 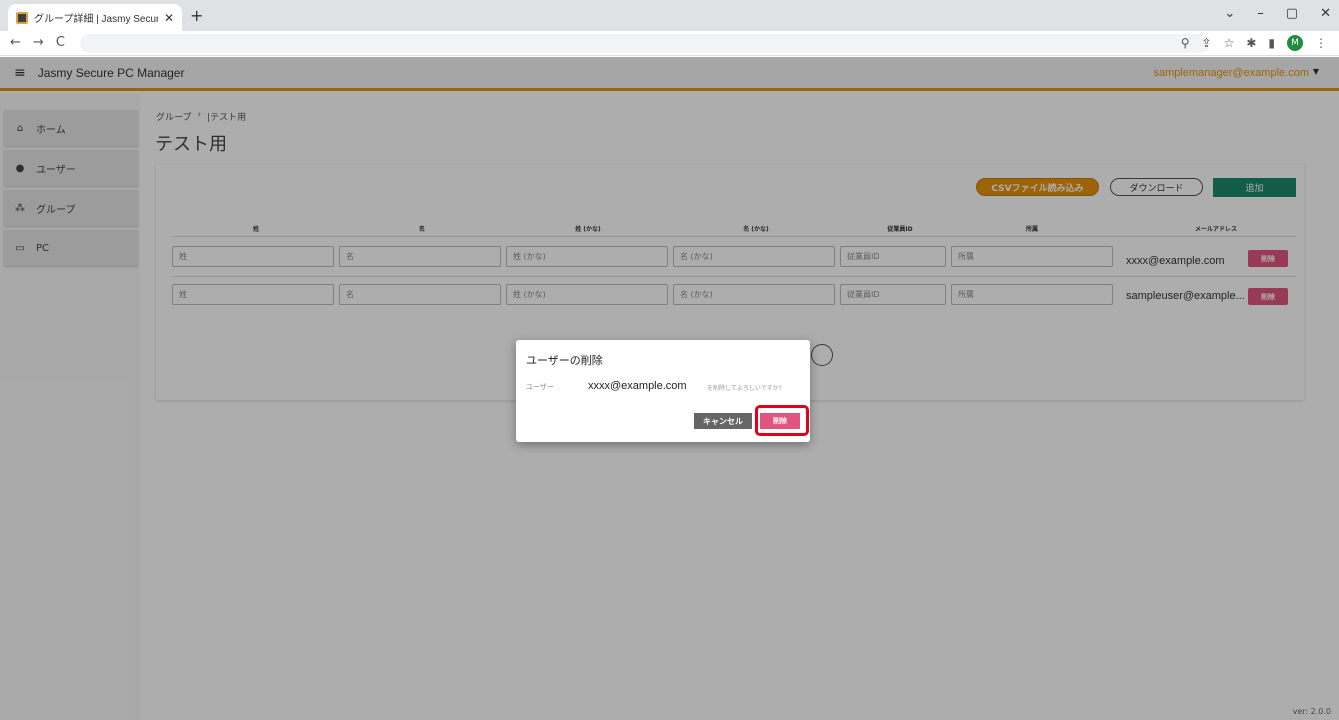 I want to click on forward-icon: →, so click(x=38, y=42).